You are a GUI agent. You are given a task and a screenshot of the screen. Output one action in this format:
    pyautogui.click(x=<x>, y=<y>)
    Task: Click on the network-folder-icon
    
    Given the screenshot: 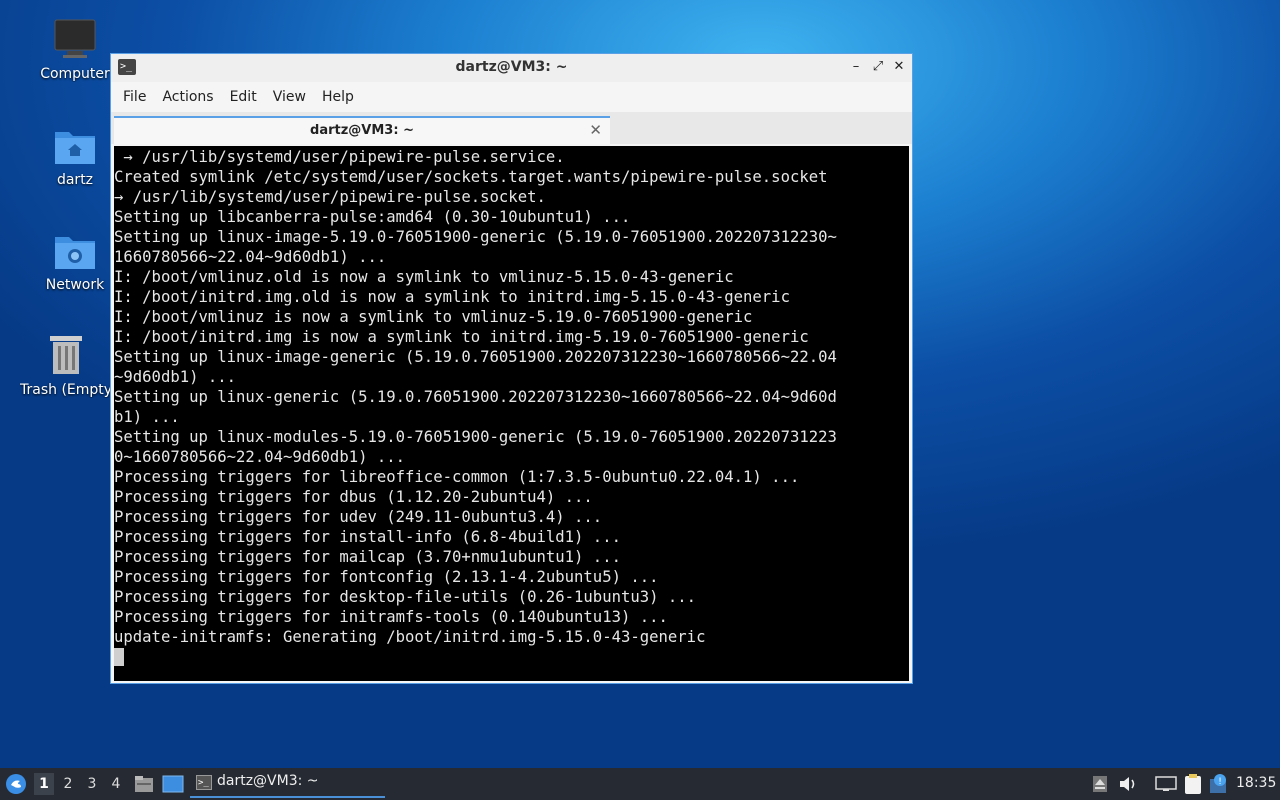 What is the action you would take?
    pyautogui.click(x=75, y=253)
    